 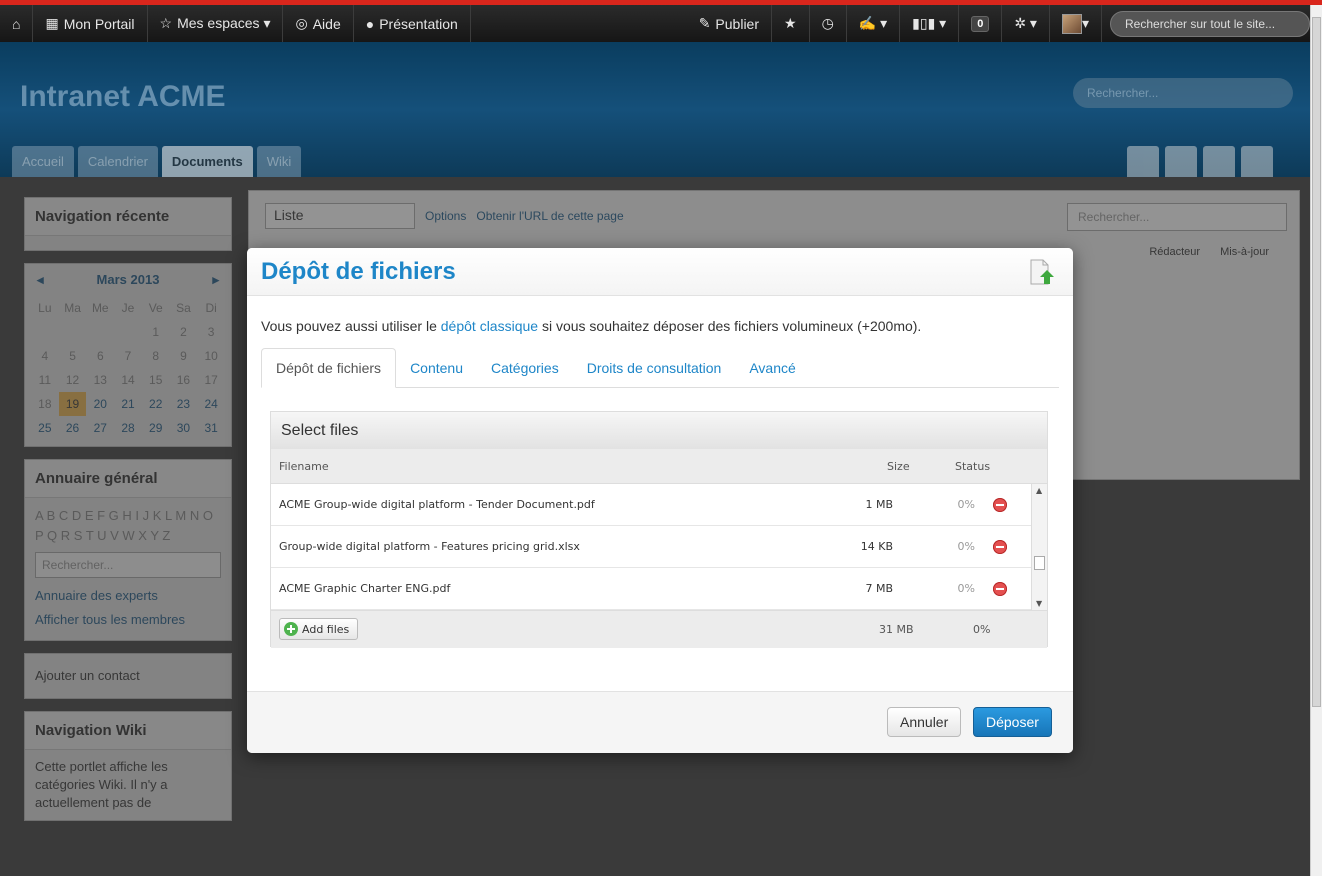 I want to click on scroll-down-icon: ▼, so click(x=1039, y=603).